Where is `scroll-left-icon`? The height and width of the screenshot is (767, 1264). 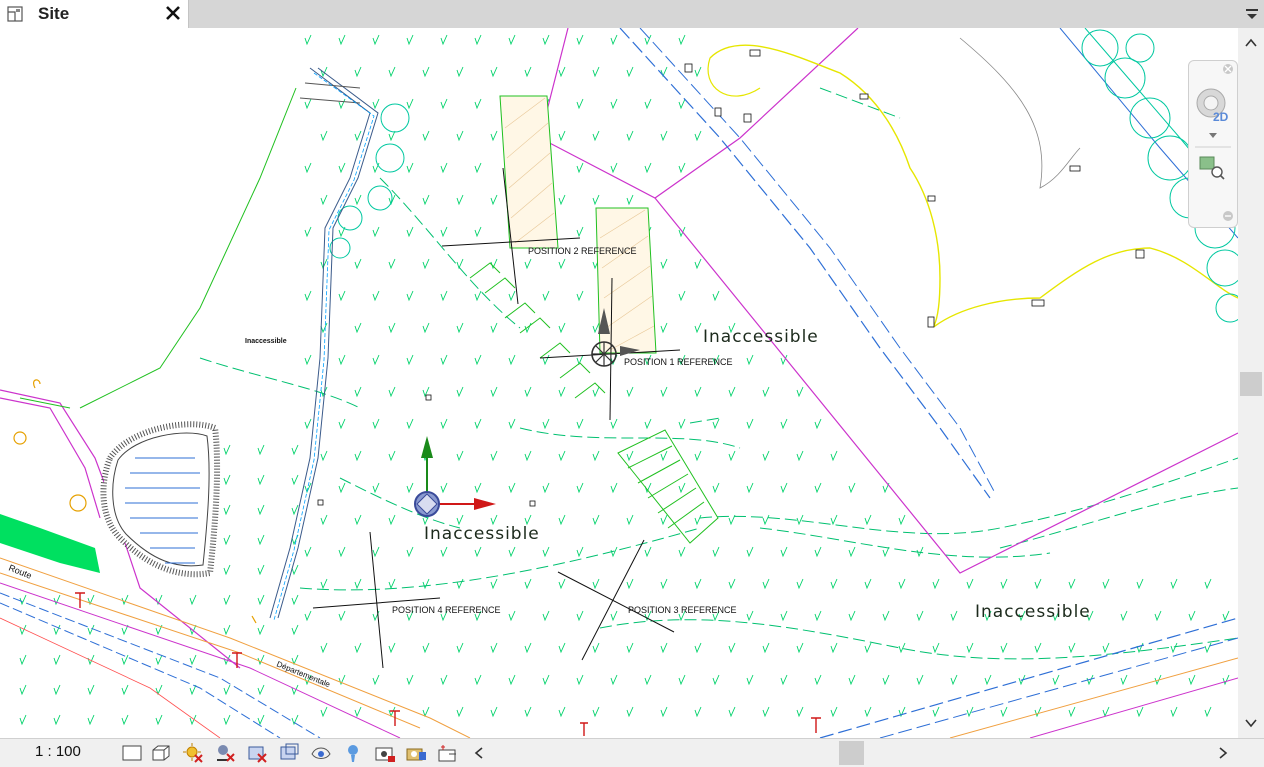
scroll-left-icon is located at coordinates (479, 753).